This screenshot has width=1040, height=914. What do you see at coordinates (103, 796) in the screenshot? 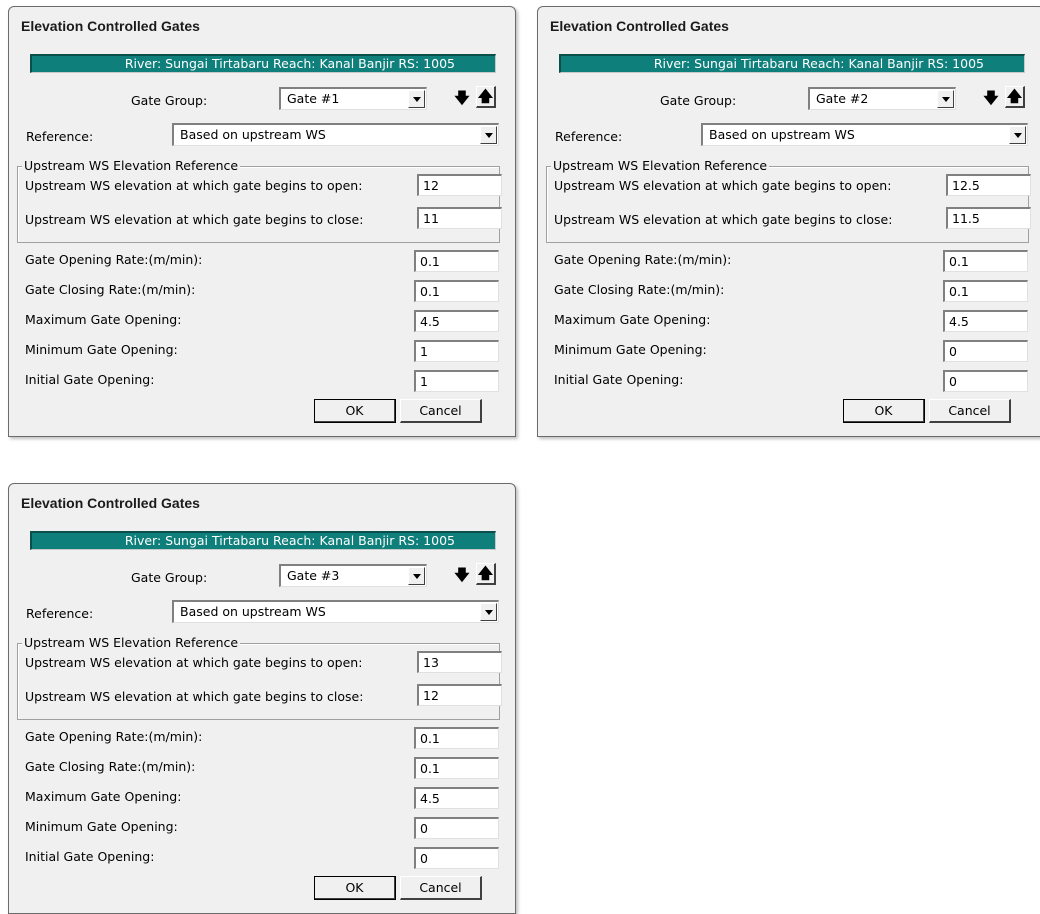
I see `max-opening-label: Maximum Gate Opening:` at bounding box center [103, 796].